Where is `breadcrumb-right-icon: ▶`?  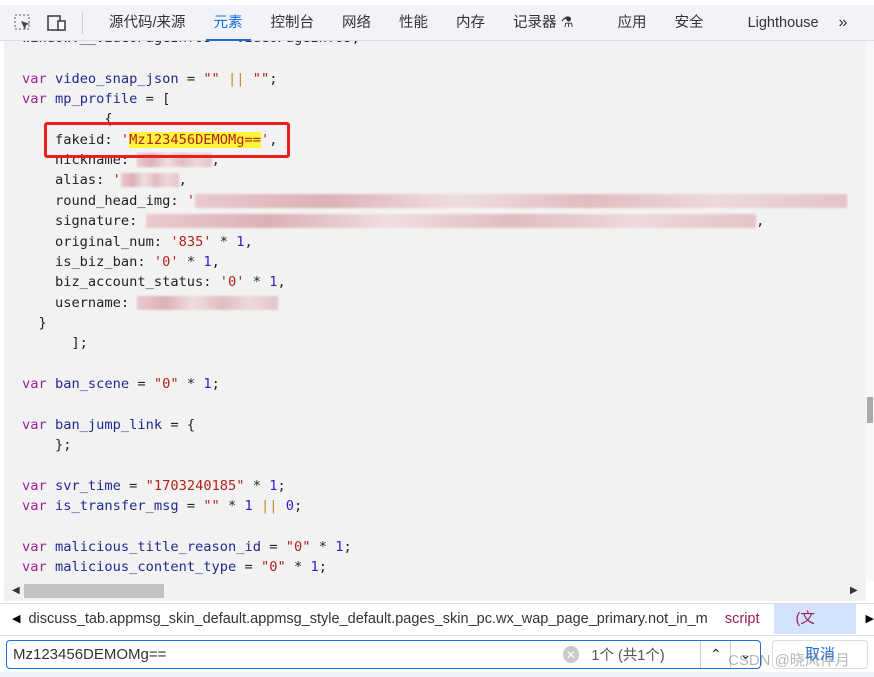
breadcrumb-right-icon: ▶ is located at coordinates (870, 618).